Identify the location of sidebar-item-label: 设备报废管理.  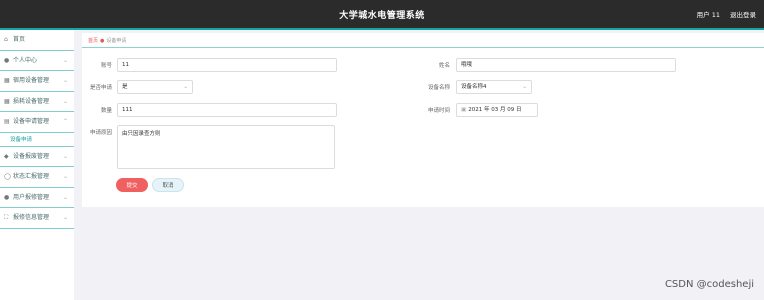
(31, 156).